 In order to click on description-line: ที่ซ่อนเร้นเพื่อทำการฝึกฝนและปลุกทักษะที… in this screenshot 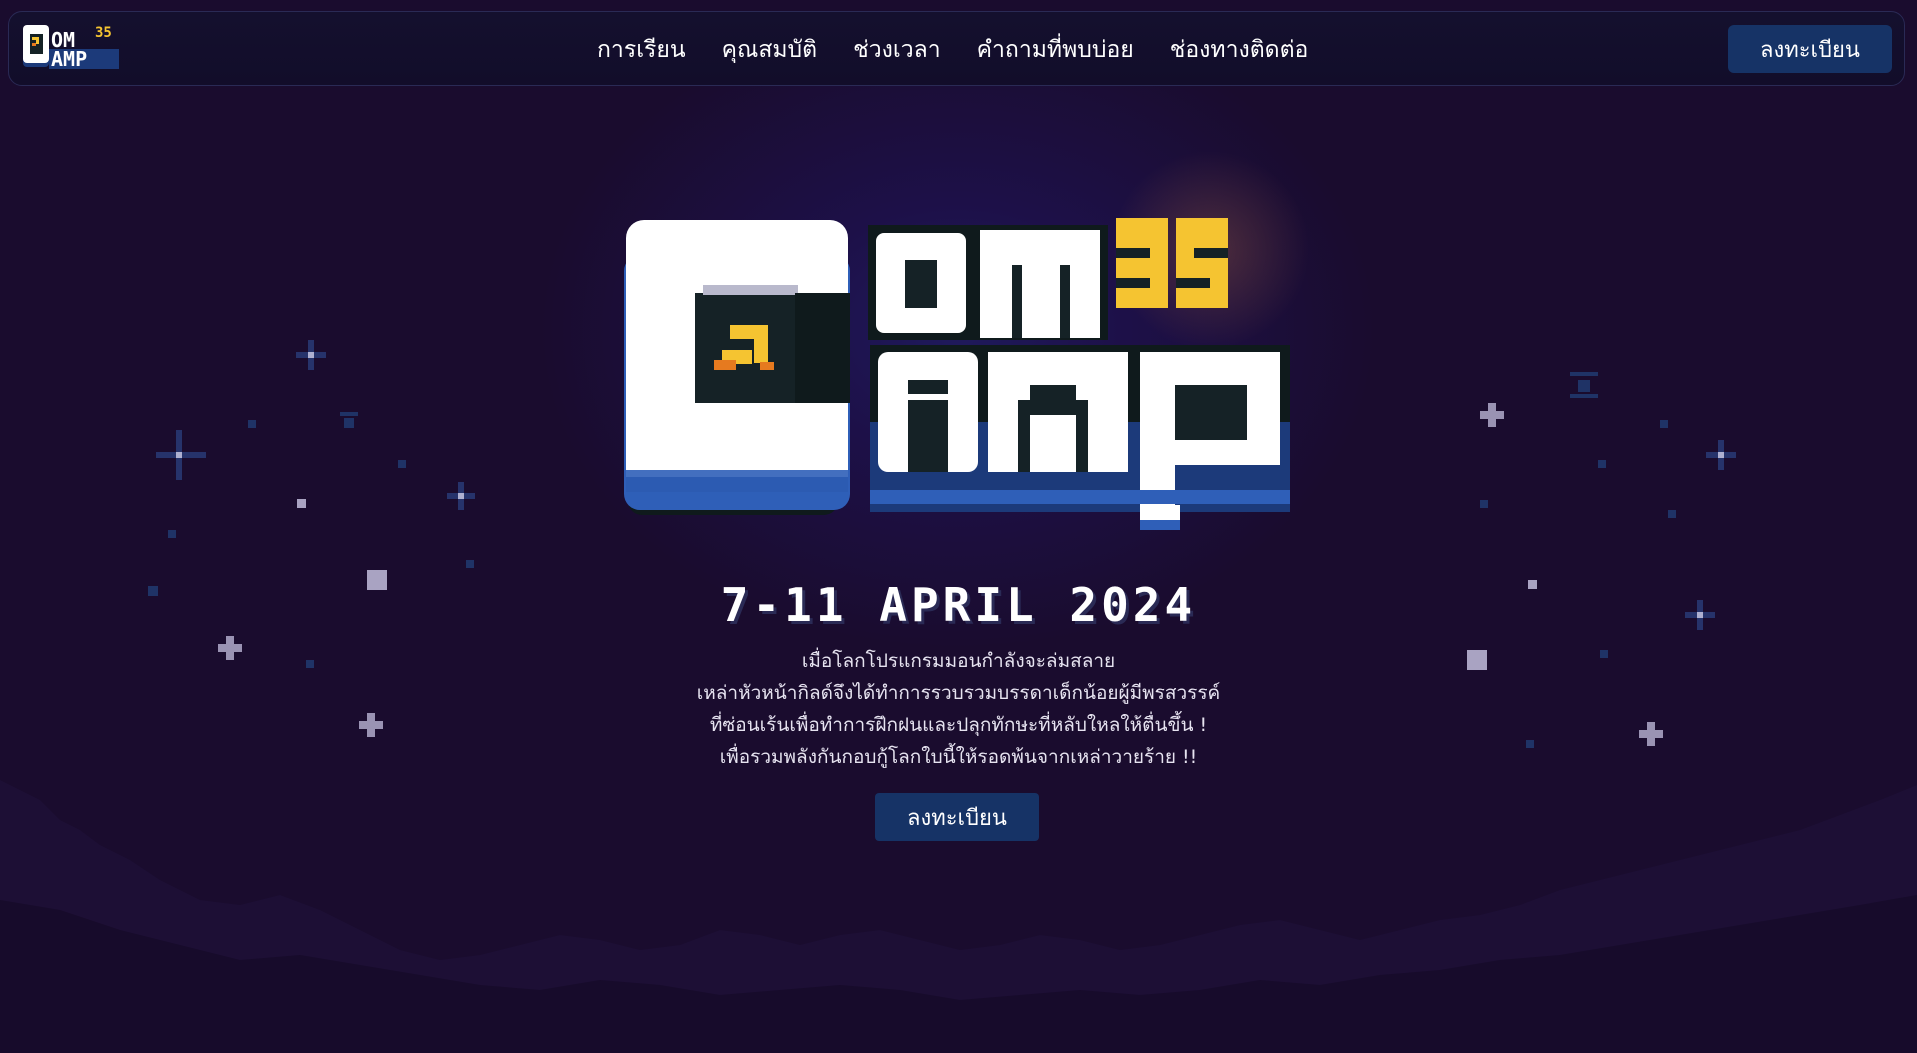, I will do `click(958, 725)`.